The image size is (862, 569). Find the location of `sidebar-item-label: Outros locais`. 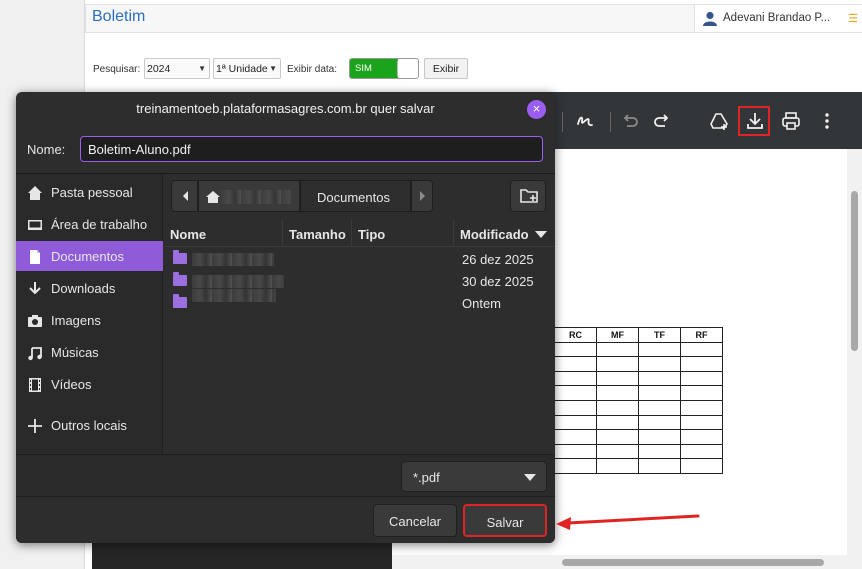

sidebar-item-label: Outros locais is located at coordinates (89, 425).